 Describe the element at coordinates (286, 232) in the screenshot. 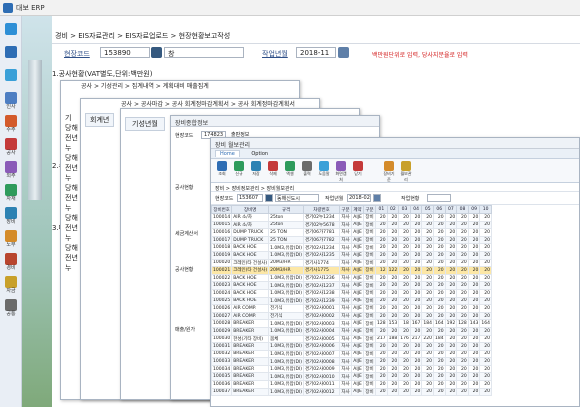

I see `table-cell: 25 TON` at that location.